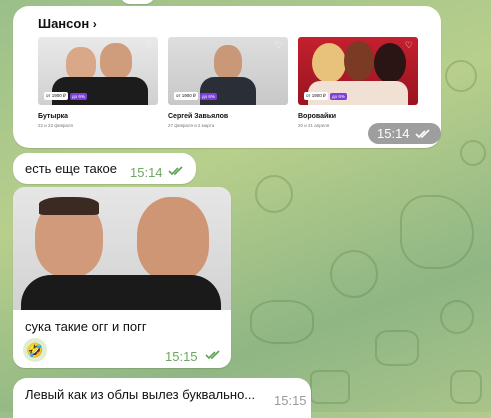 The image size is (491, 418). Describe the element at coordinates (53, 116) in the screenshot. I see `event-name: Бутырка` at that location.